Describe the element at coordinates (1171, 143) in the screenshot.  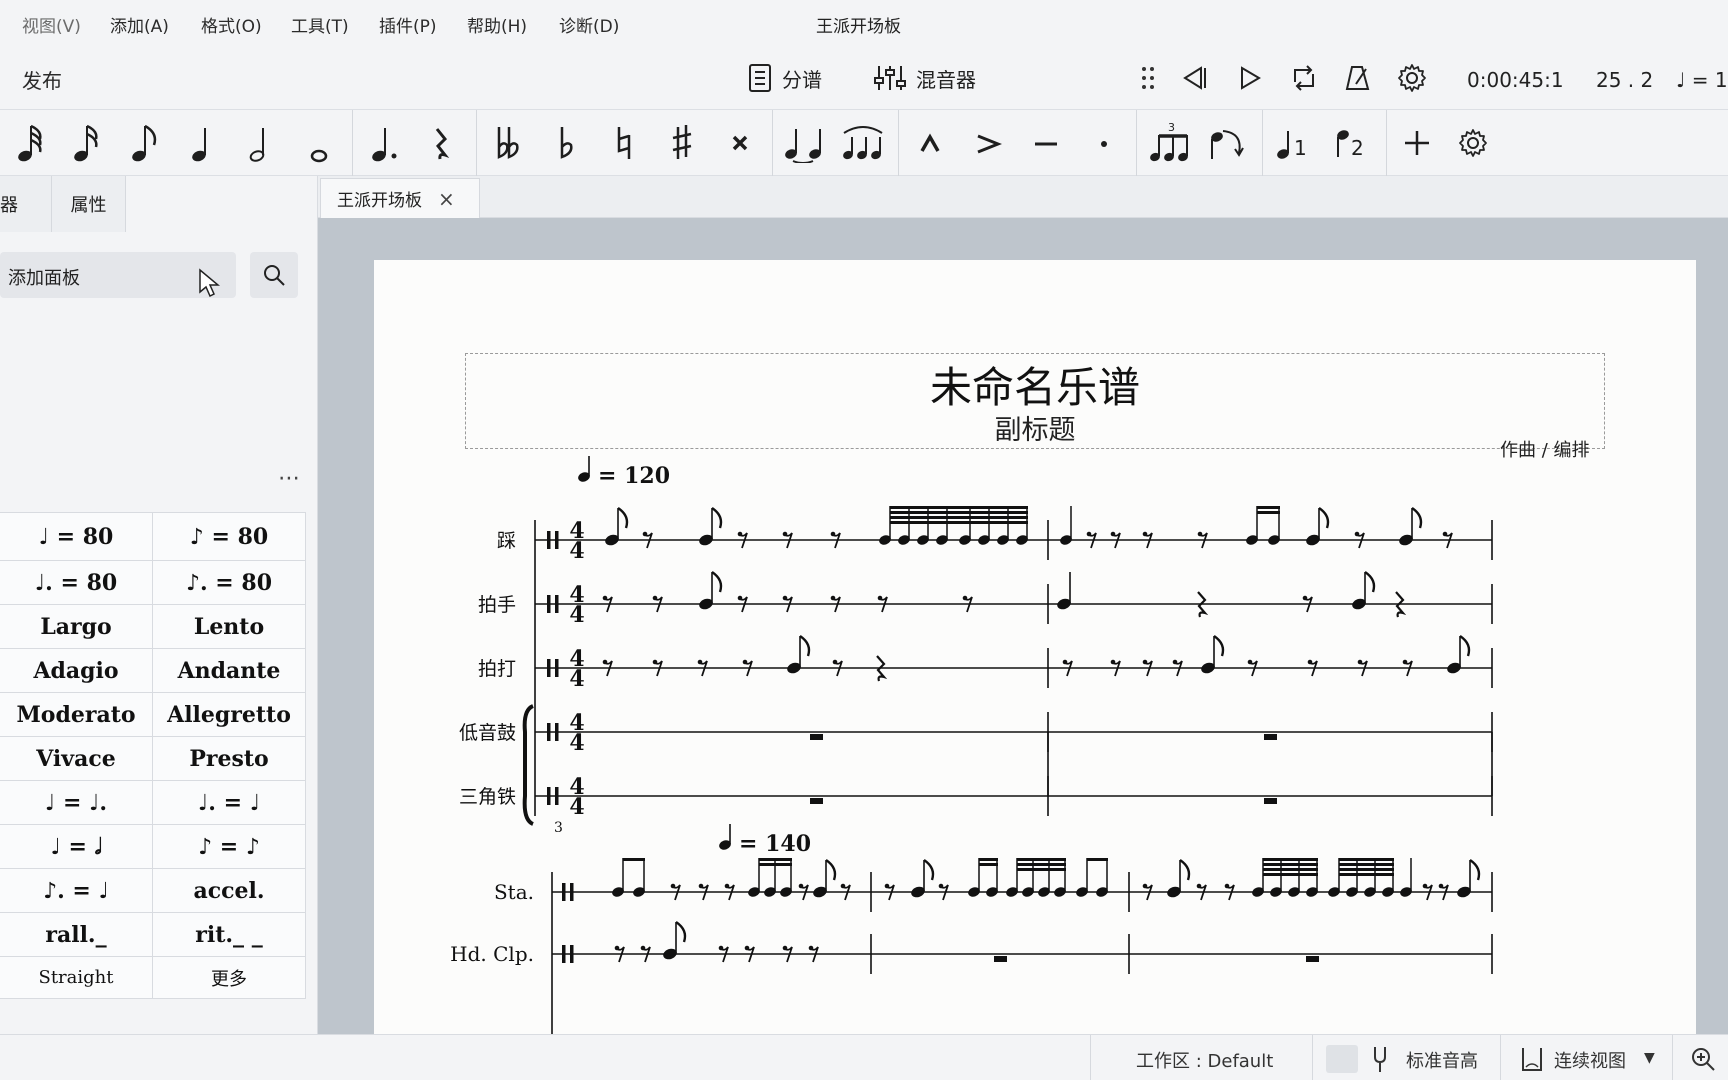
I see `tuplet-icon: 3` at that location.